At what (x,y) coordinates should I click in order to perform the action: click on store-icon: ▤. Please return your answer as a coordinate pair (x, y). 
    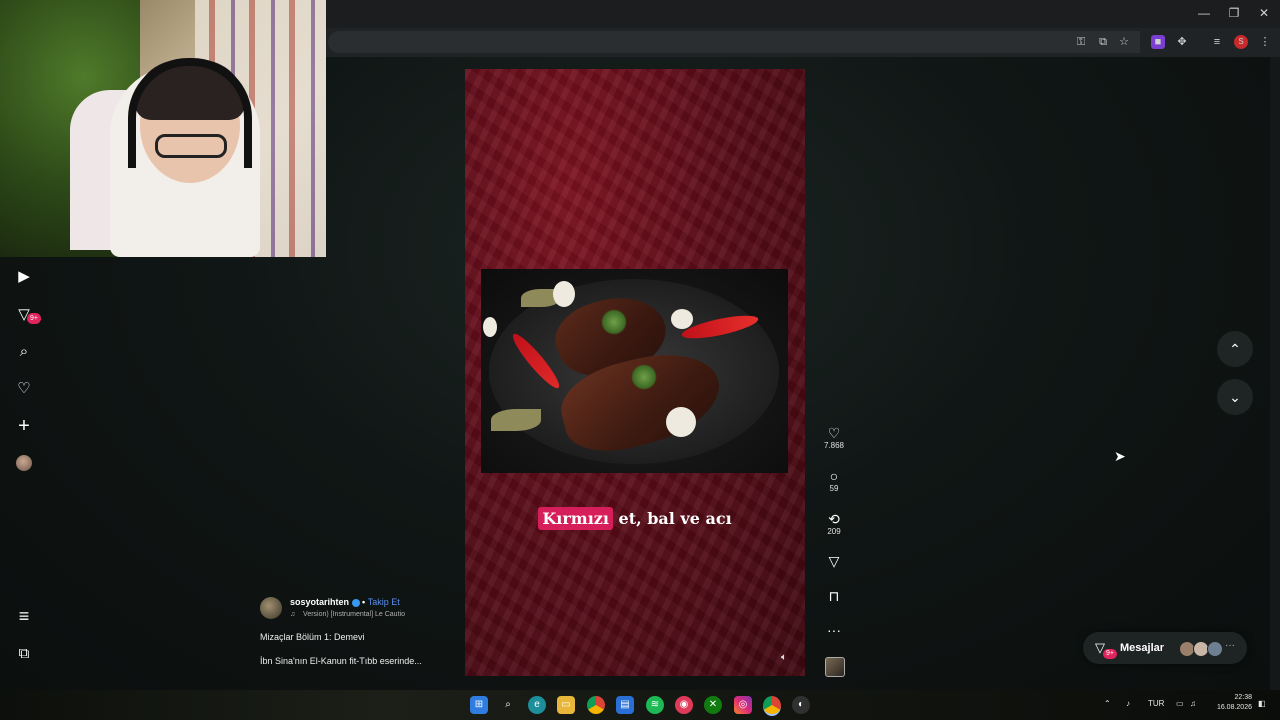
    Looking at the image, I should click on (625, 705).